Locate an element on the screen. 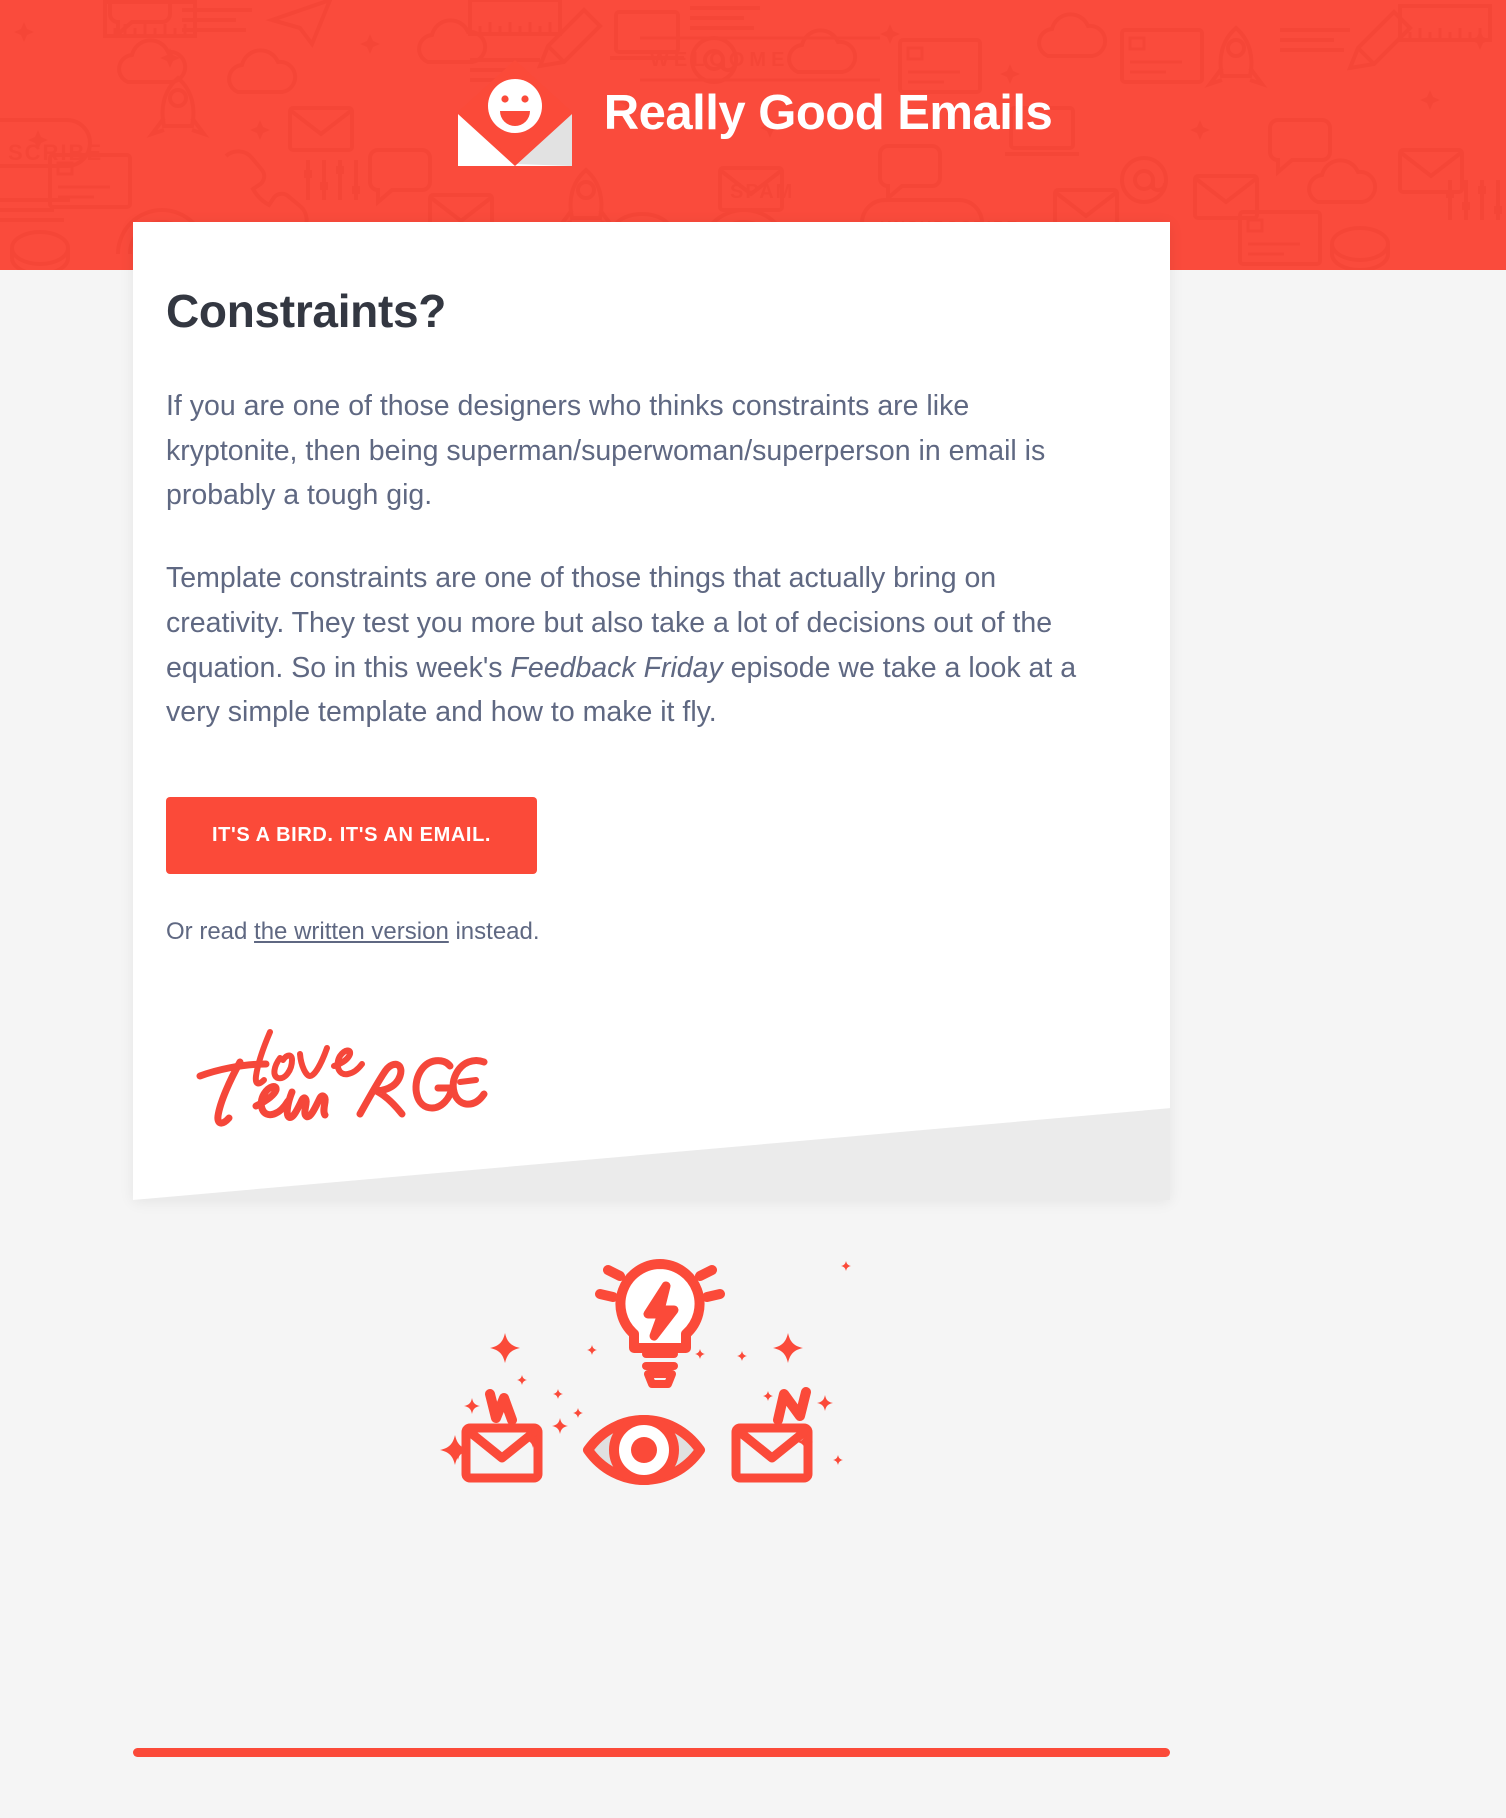  envelope-smiley-icon is located at coordinates (514, 113).